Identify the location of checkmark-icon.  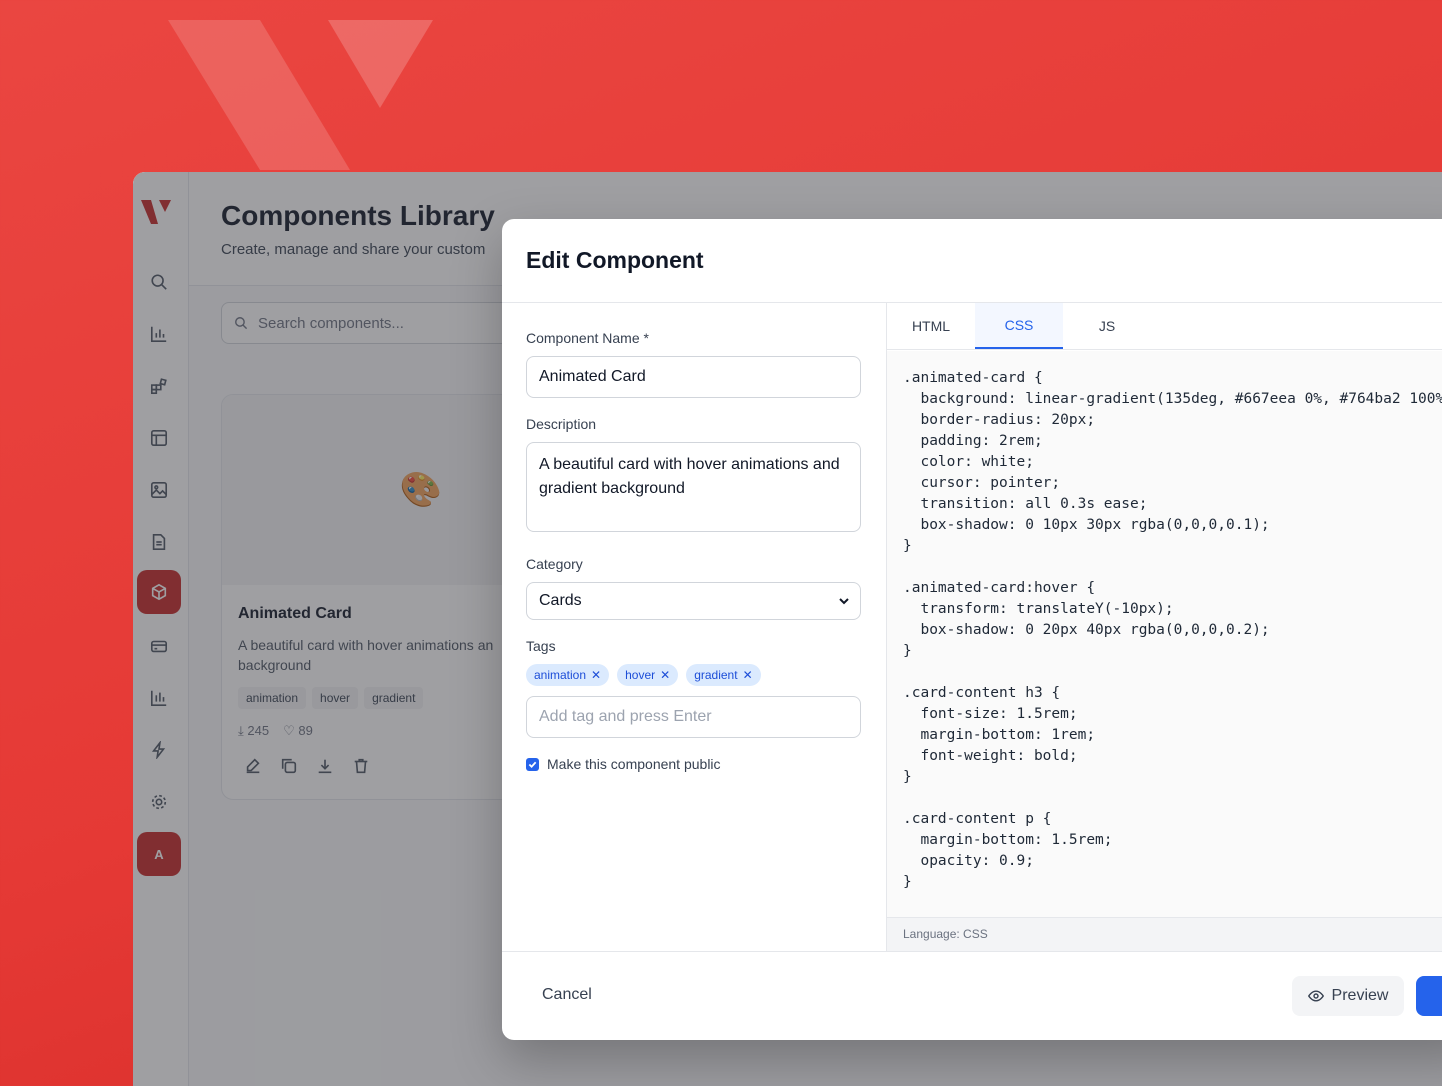
(532, 764).